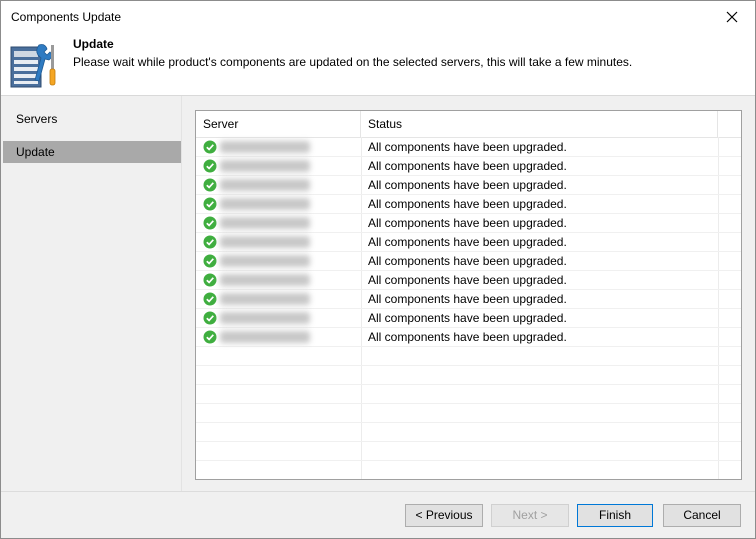 The image size is (756, 539). I want to click on cancel-button: Cancel, so click(702, 515).